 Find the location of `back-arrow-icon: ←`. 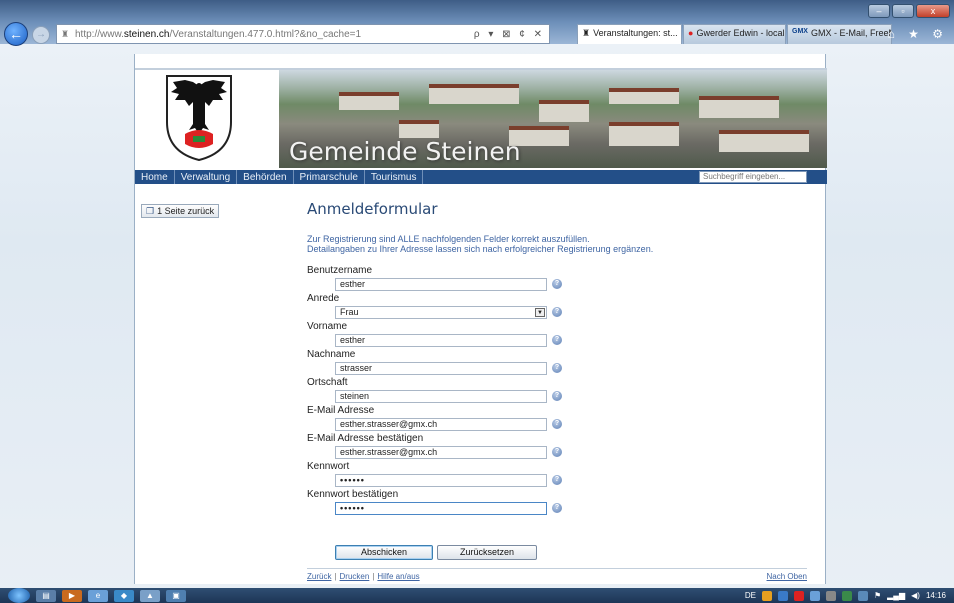

back-arrow-icon: ← is located at coordinates (16, 34).